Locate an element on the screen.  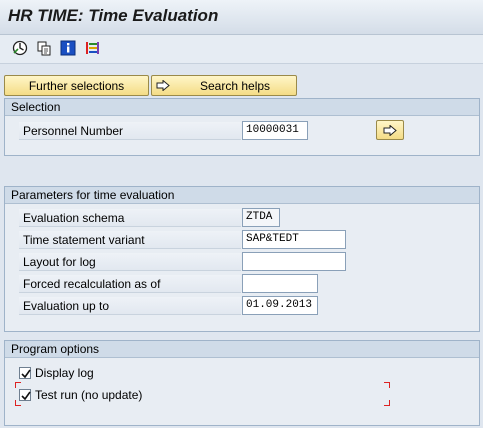
layout-for-log-label: Layout for log is located at coordinates (130, 262).